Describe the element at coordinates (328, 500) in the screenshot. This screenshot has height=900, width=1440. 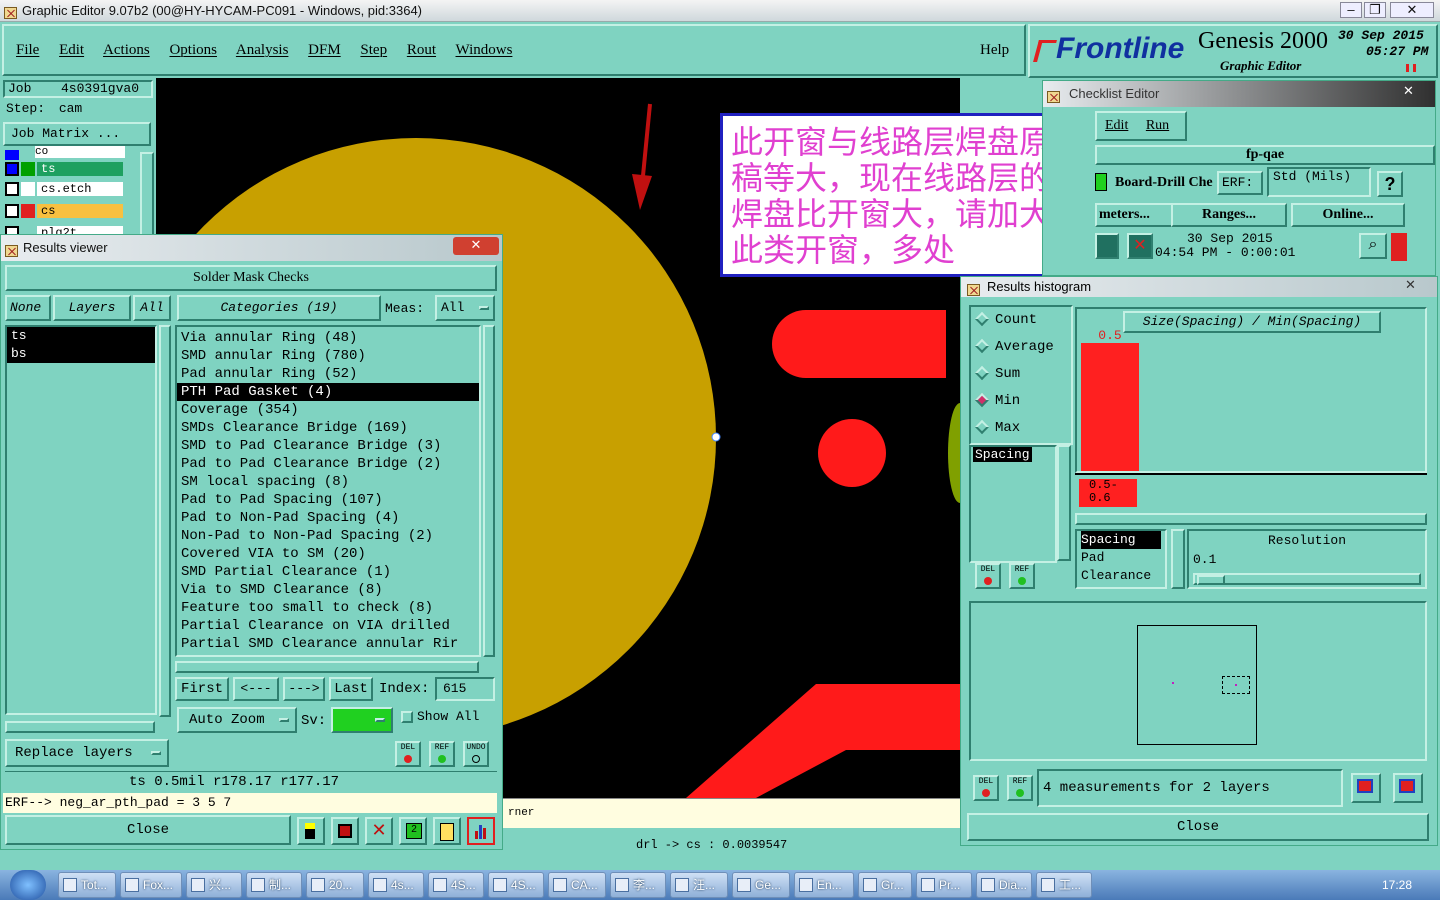
I see `category-item: Pad to Pad Spacing (107)` at that location.